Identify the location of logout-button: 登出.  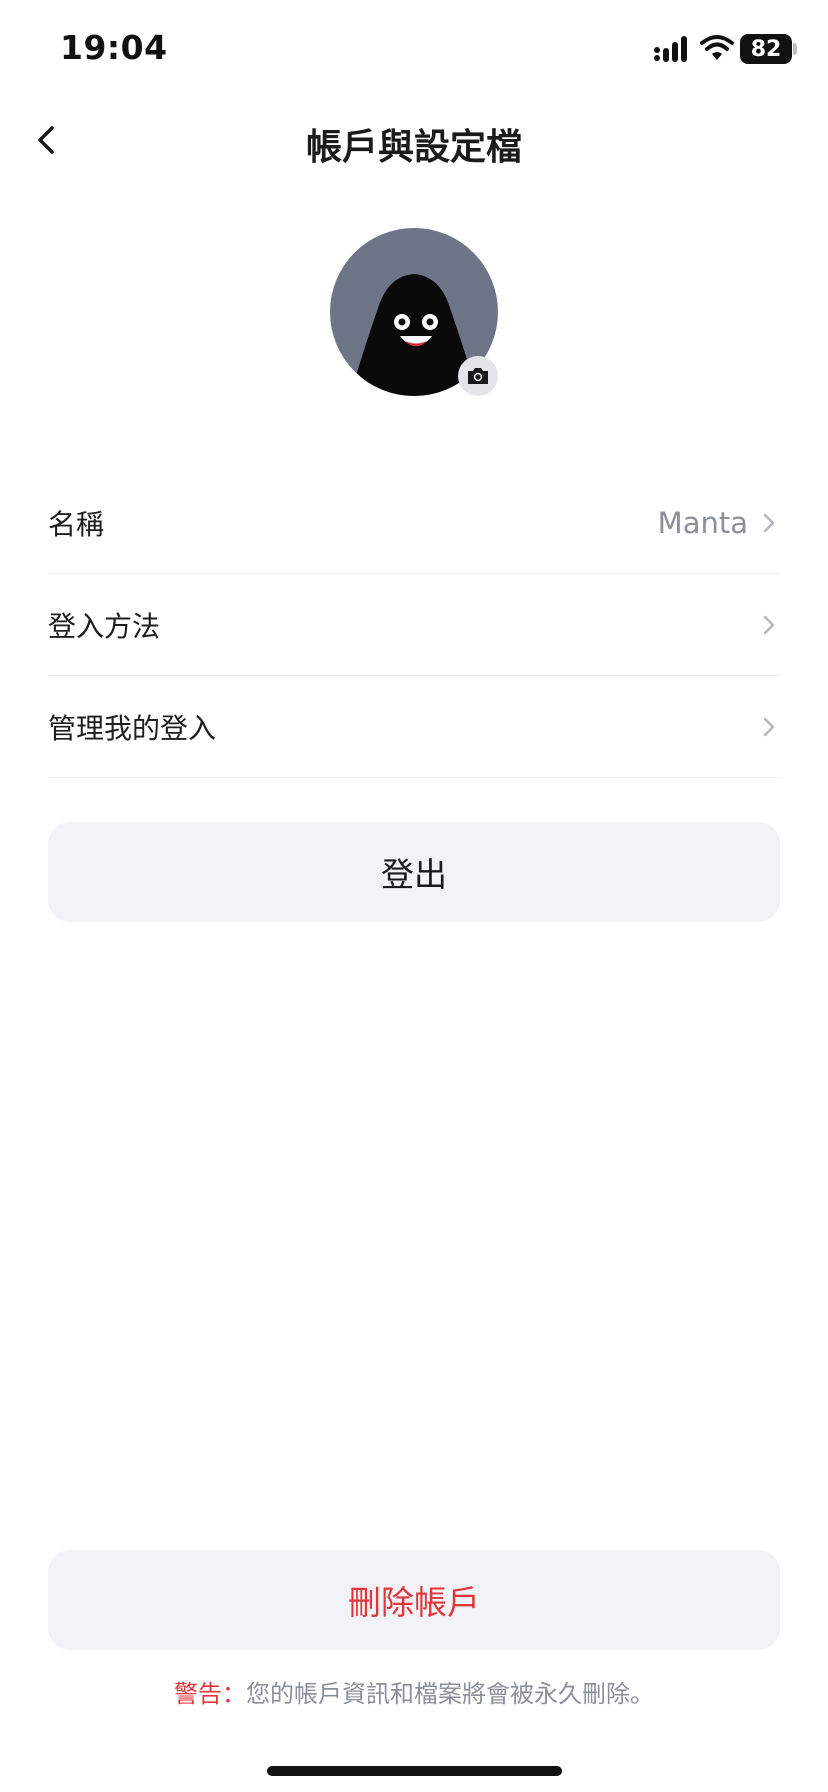
(414, 872).